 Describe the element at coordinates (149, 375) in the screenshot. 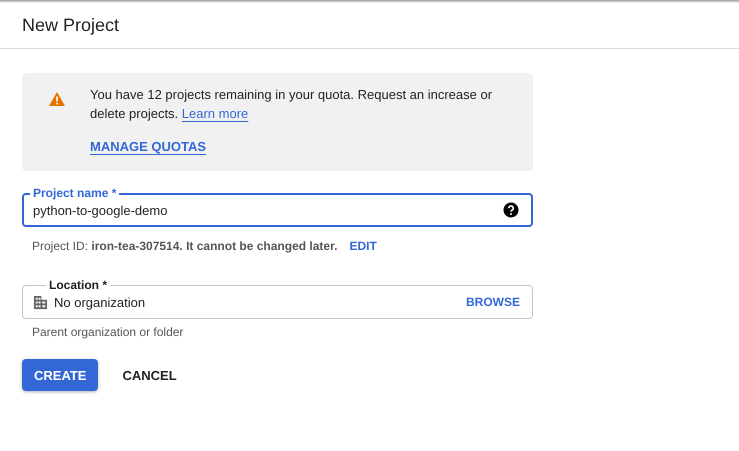

I see `cancel-button: CANCEL` at that location.